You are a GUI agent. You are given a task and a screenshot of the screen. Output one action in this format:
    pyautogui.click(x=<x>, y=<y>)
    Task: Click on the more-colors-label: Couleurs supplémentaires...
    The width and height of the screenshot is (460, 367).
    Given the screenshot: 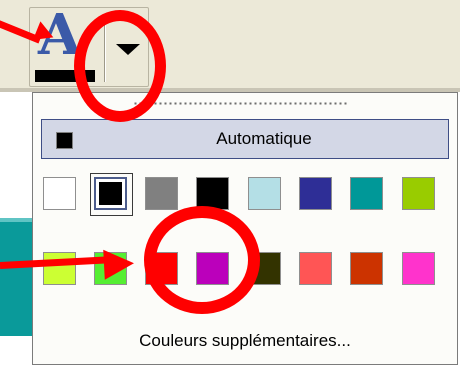 What is the action you would take?
    pyautogui.click(x=245, y=340)
    